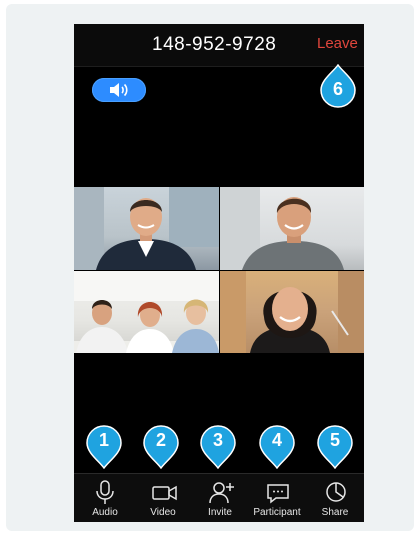 The image size is (419, 535). Describe the element at coordinates (334, 440) in the screenshot. I see `callout-number: 5` at that location.